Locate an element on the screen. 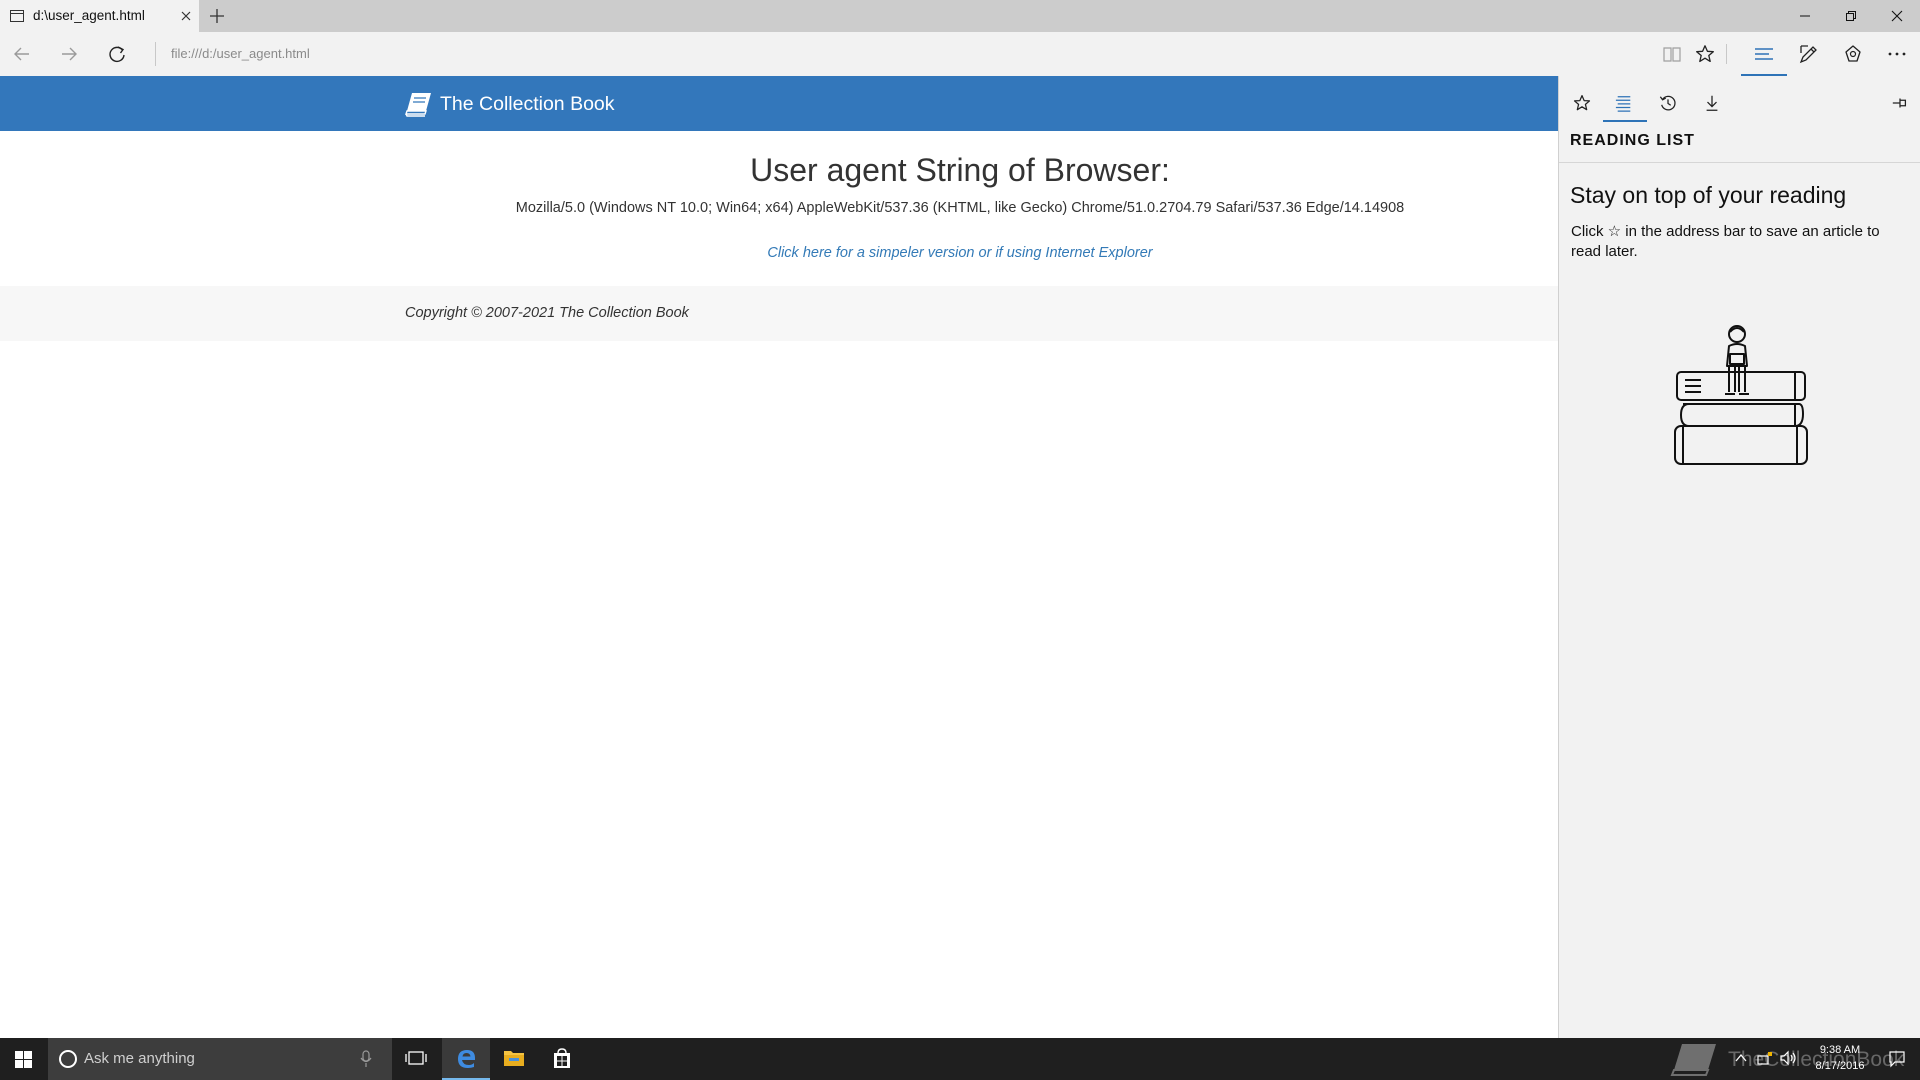 The height and width of the screenshot is (1080, 1920). book-icon is located at coordinates (1672, 54).